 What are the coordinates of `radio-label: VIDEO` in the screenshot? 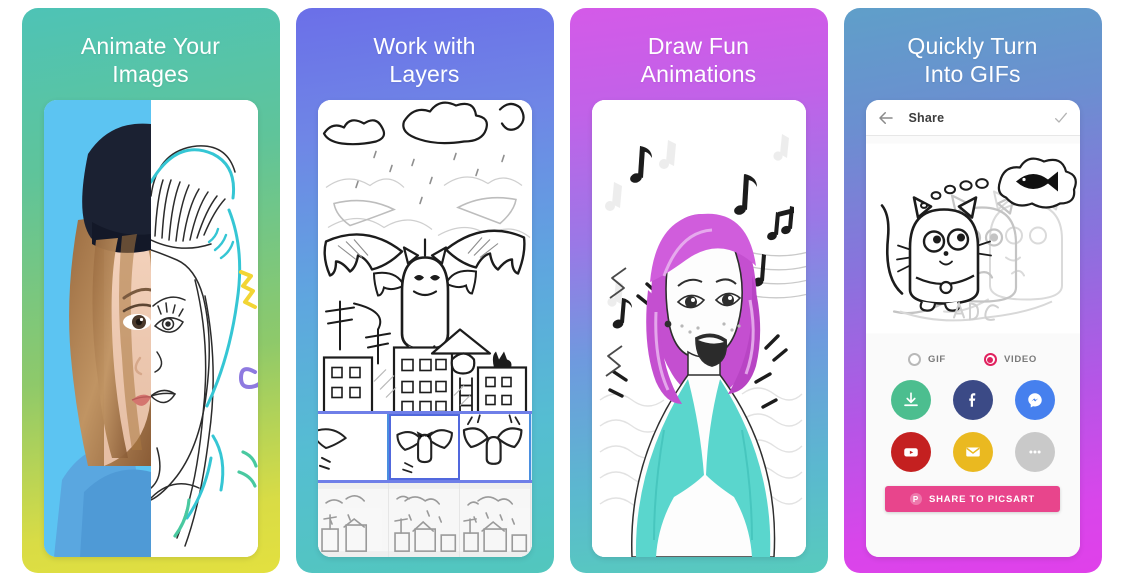 It's located at (1020, 359).